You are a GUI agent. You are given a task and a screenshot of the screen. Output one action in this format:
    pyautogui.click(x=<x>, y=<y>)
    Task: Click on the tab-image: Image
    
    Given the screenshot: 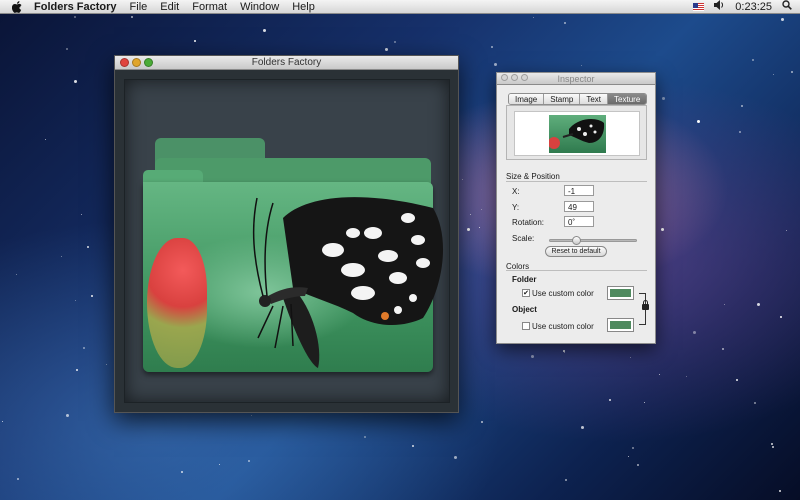 What is the action you would take?
    pyautogui.click(x=527, y=99)
    